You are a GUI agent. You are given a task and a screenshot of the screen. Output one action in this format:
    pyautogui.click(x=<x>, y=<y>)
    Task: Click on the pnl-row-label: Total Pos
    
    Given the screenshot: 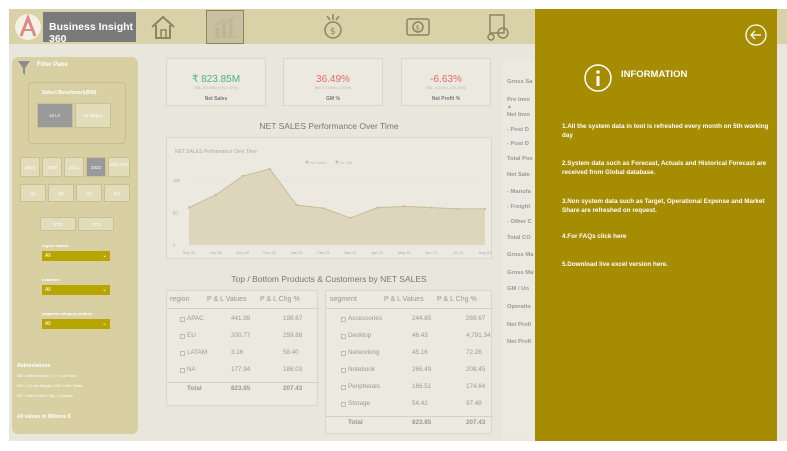 What is the action you would take?
    pyautogui.click(x=520, y=159)
    